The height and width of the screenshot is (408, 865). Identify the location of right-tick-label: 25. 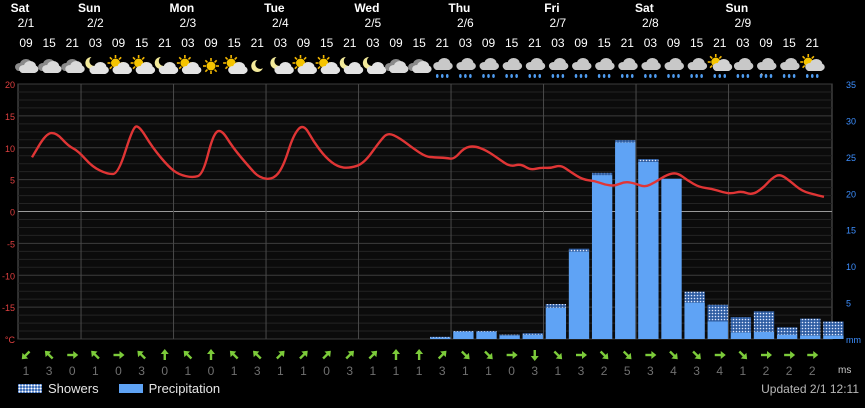
(851, 158).